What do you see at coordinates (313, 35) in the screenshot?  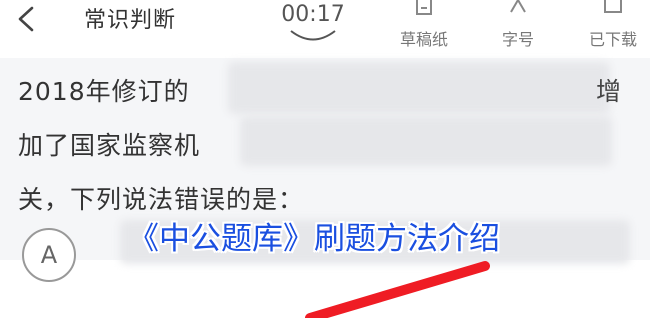 I see `timer-arc-icon` at bounding box center [313, 35].